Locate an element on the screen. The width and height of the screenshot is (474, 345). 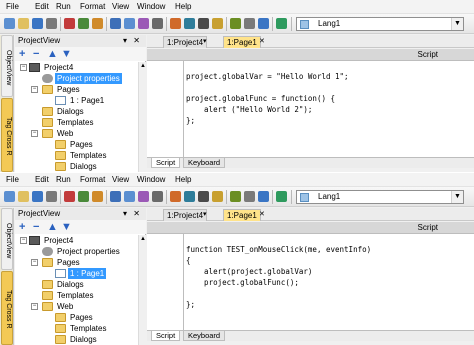
simulate-icon is located at coordinates (115, 23).